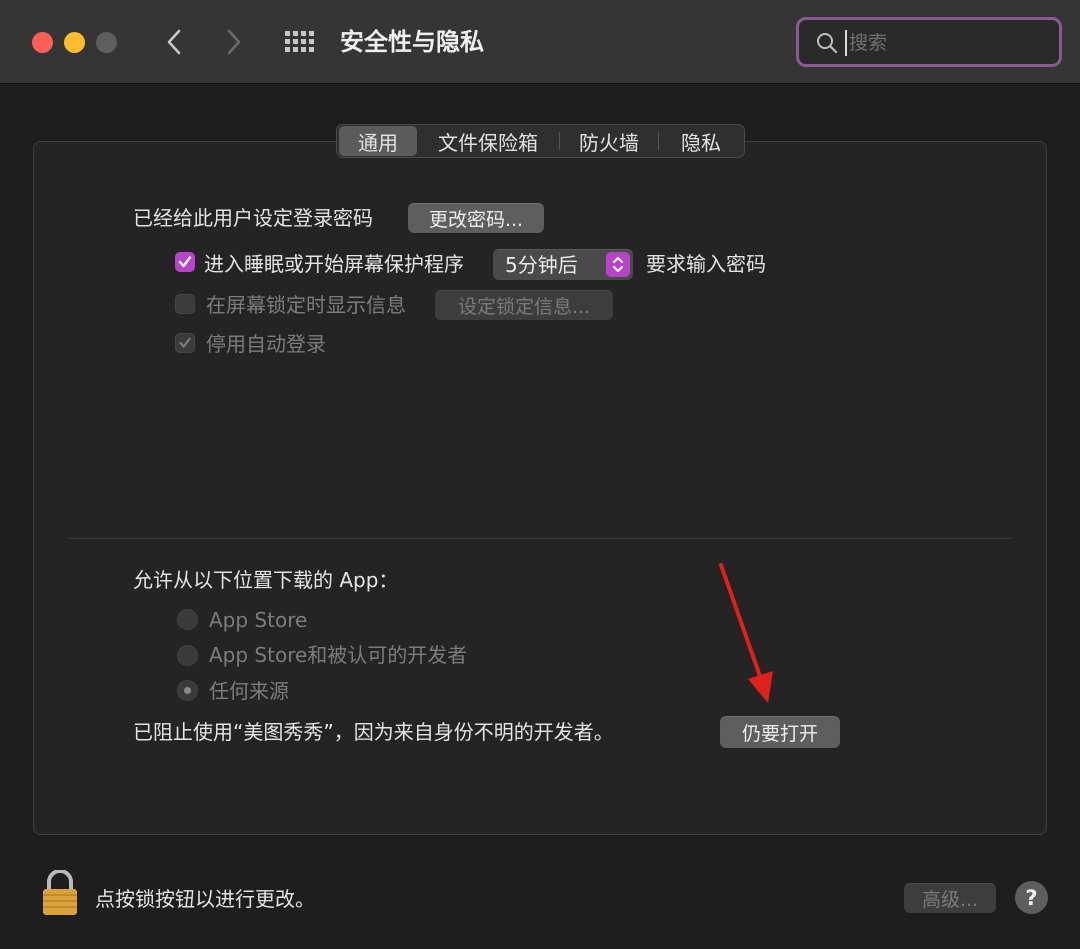  Describe the element at coordinates (706, 264) in the screenshot. I see `require-password-suffix: 要求输入密码` at that location.